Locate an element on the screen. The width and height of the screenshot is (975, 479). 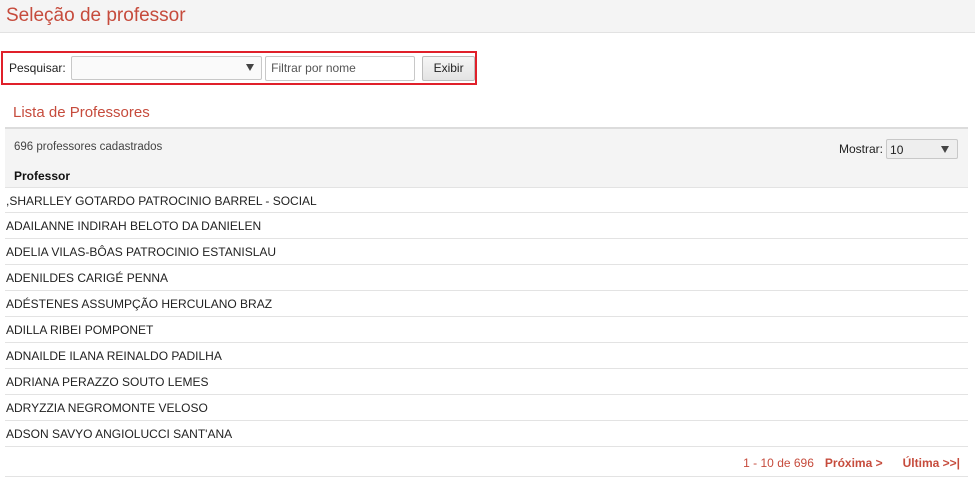
next-page-link: Próxima > is located at coordinates (854, 463).